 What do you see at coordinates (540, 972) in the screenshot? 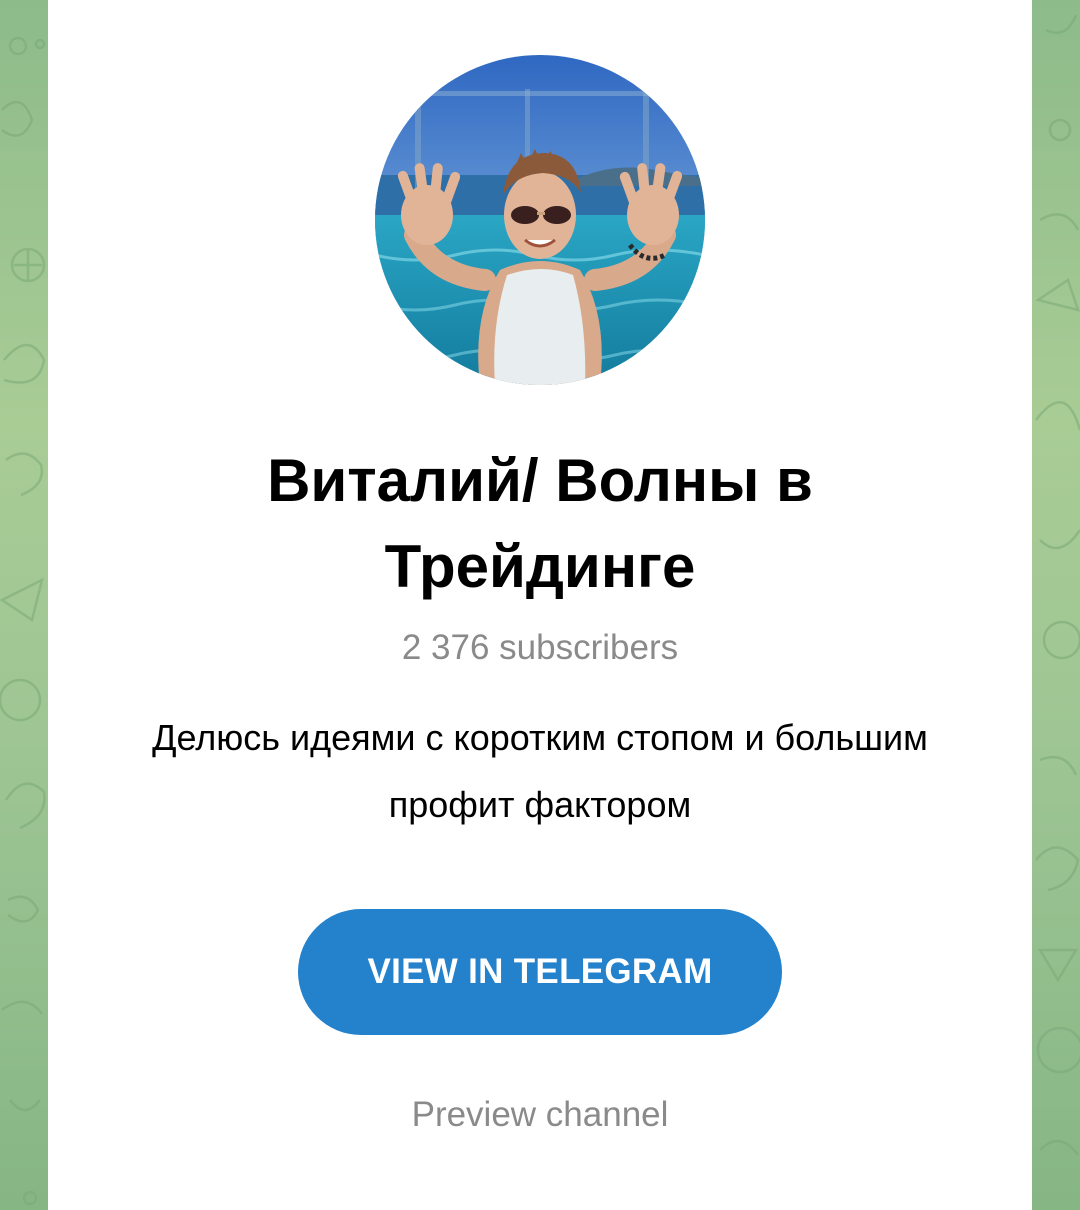
I see `view-in-telegram-button: VIEW IN TELEGRAM` at bounding box center [540, 972].